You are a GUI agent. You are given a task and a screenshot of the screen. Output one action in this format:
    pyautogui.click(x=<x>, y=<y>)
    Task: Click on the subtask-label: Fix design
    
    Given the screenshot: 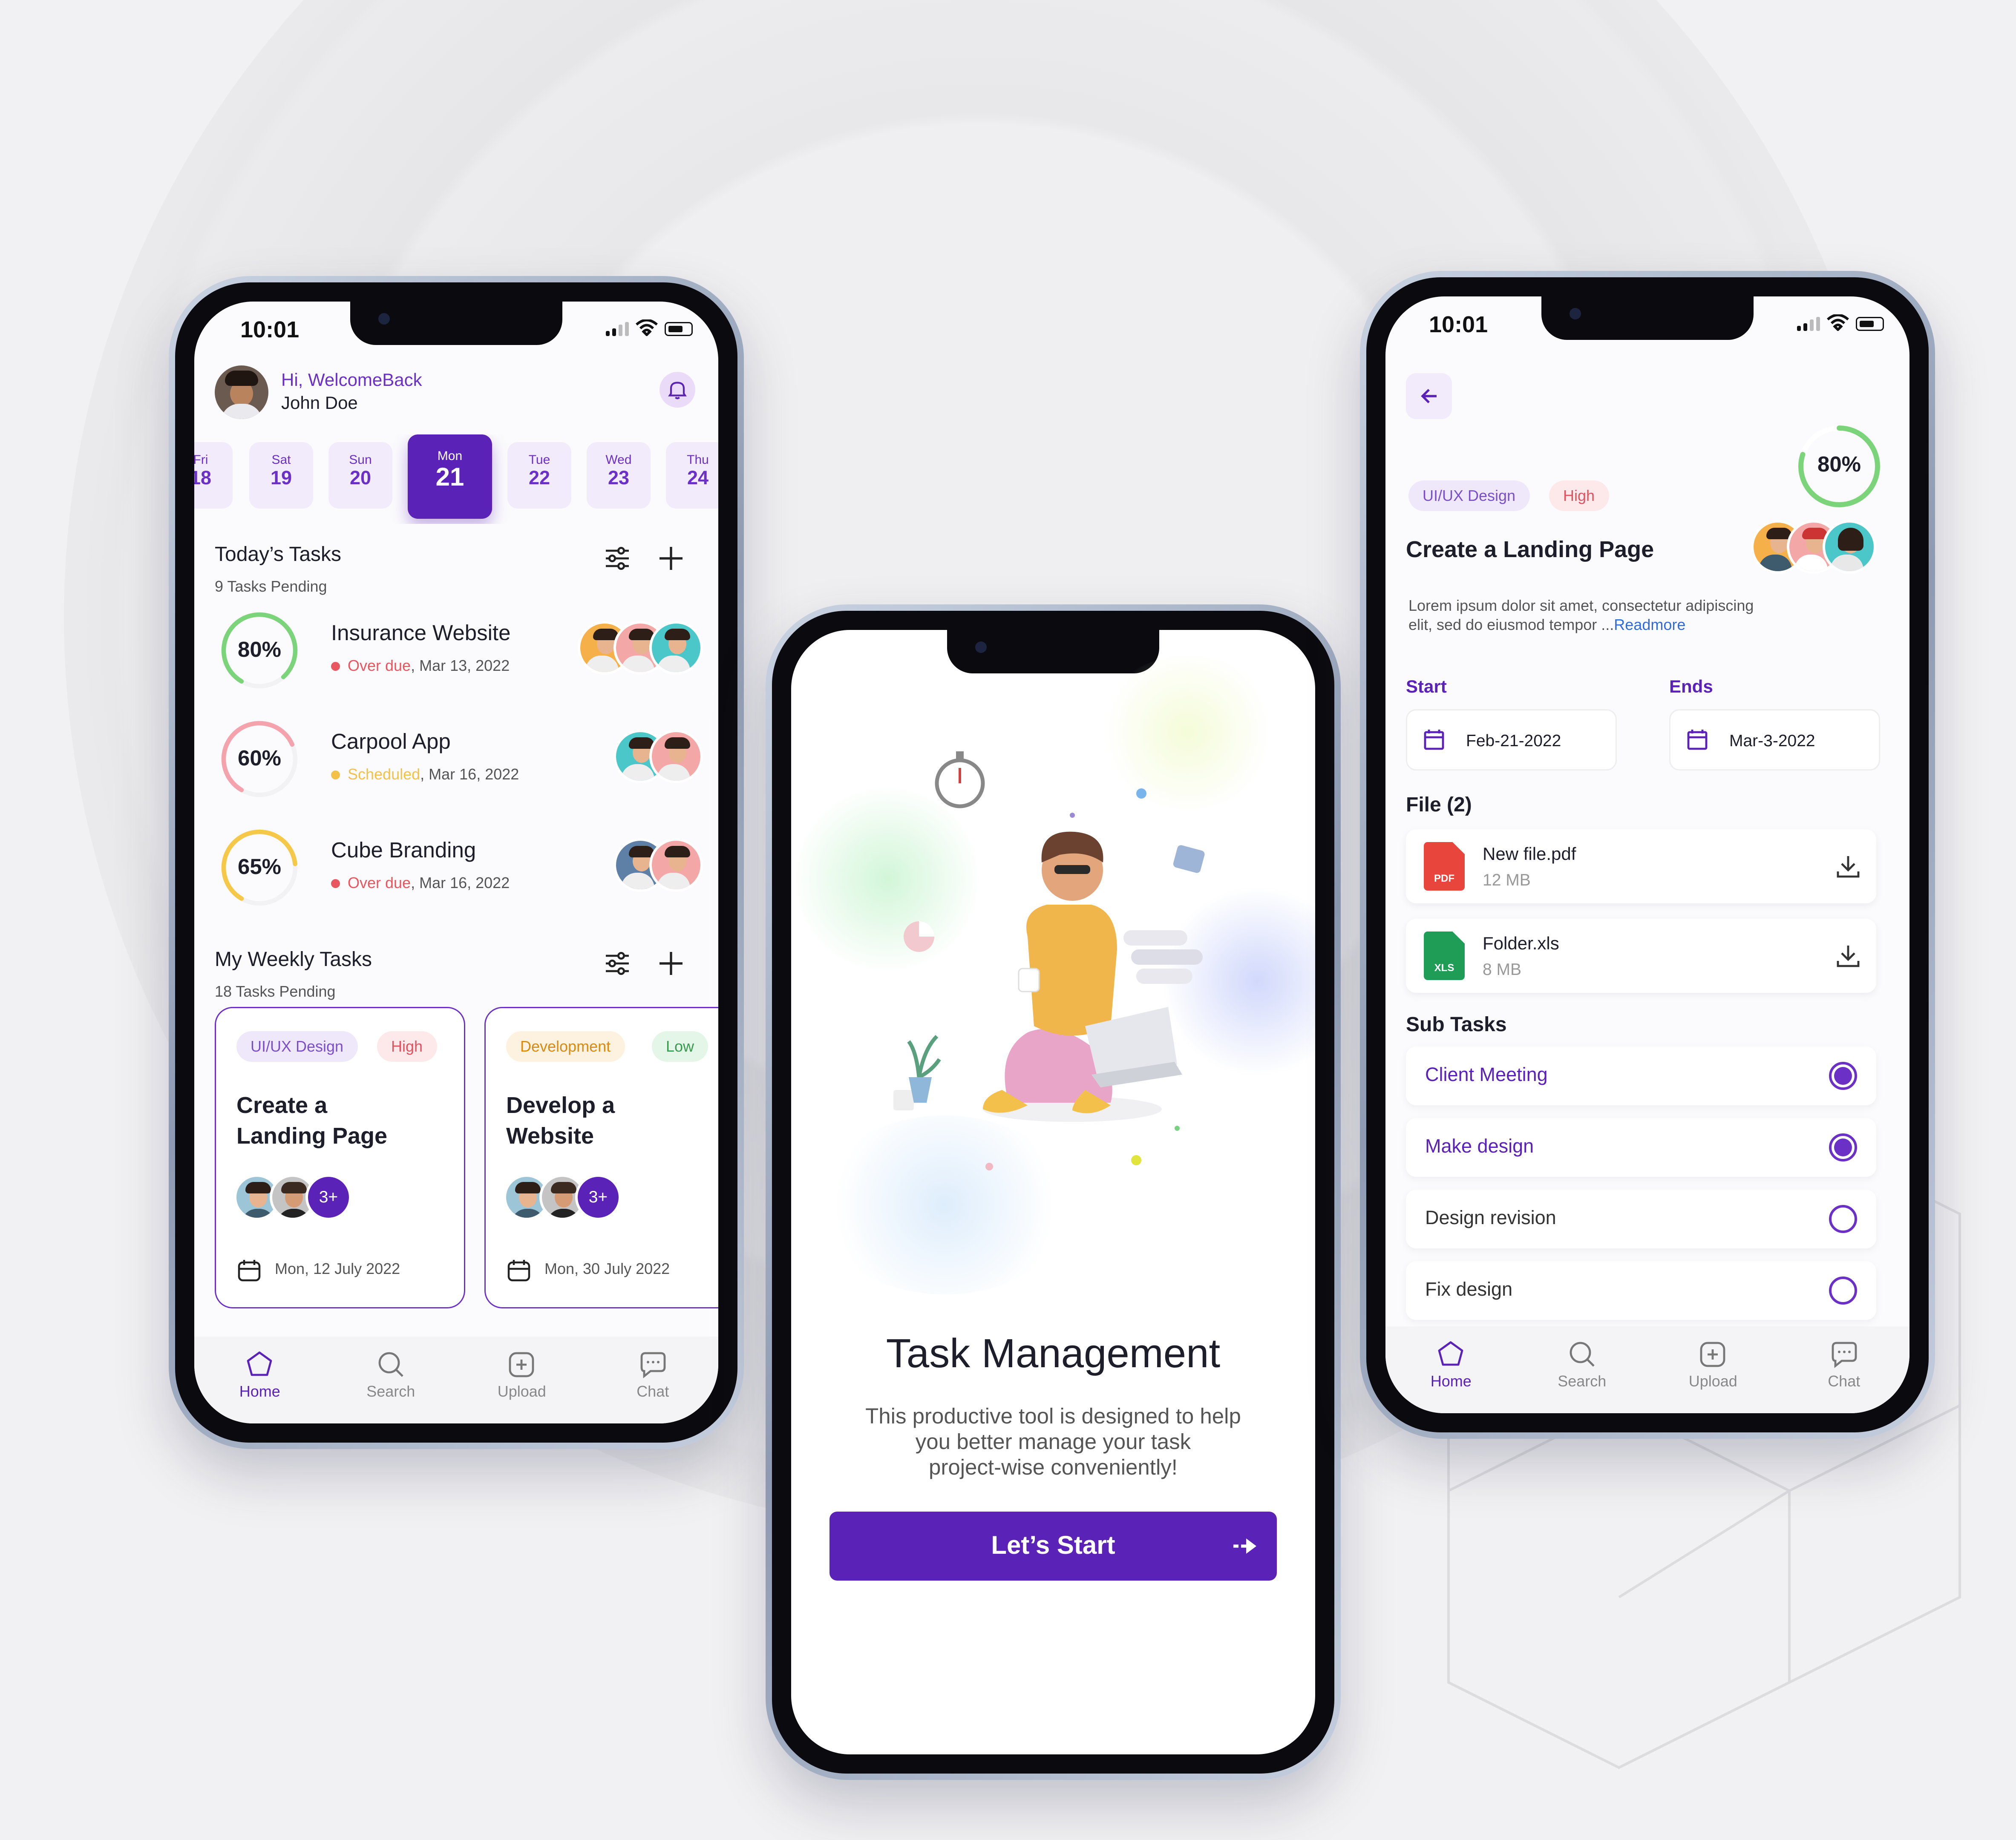 What is the action you would take?
    pyautogui.click(x=1469, y=1290)
    